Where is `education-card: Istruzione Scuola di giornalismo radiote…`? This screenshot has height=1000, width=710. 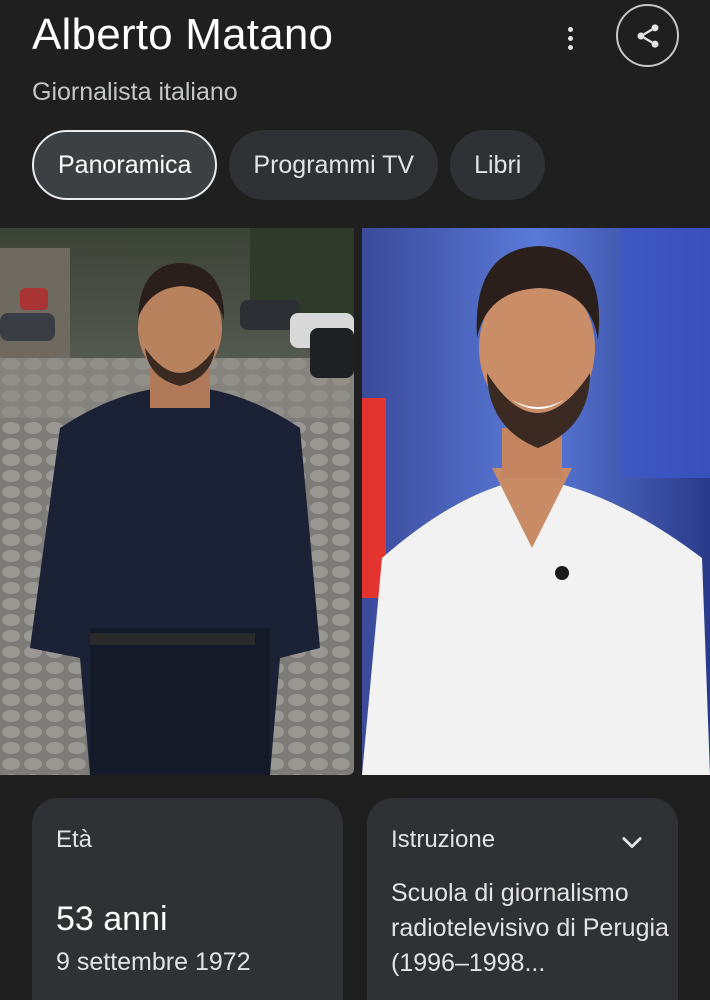 education-card: Istruzione Scuola di giornalismo radiote… is located at coordinates (522, 899).